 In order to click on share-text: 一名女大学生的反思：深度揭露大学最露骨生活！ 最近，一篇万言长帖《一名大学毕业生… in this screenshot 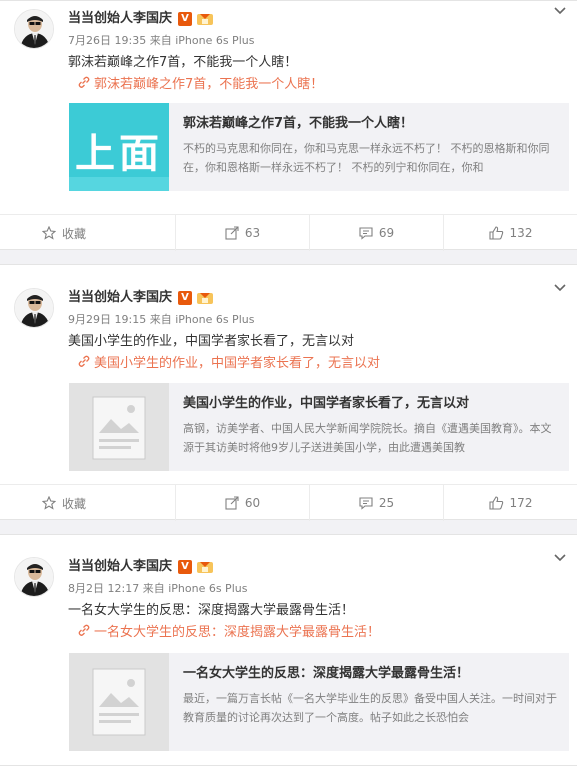, I will do `click(371, 690)`.